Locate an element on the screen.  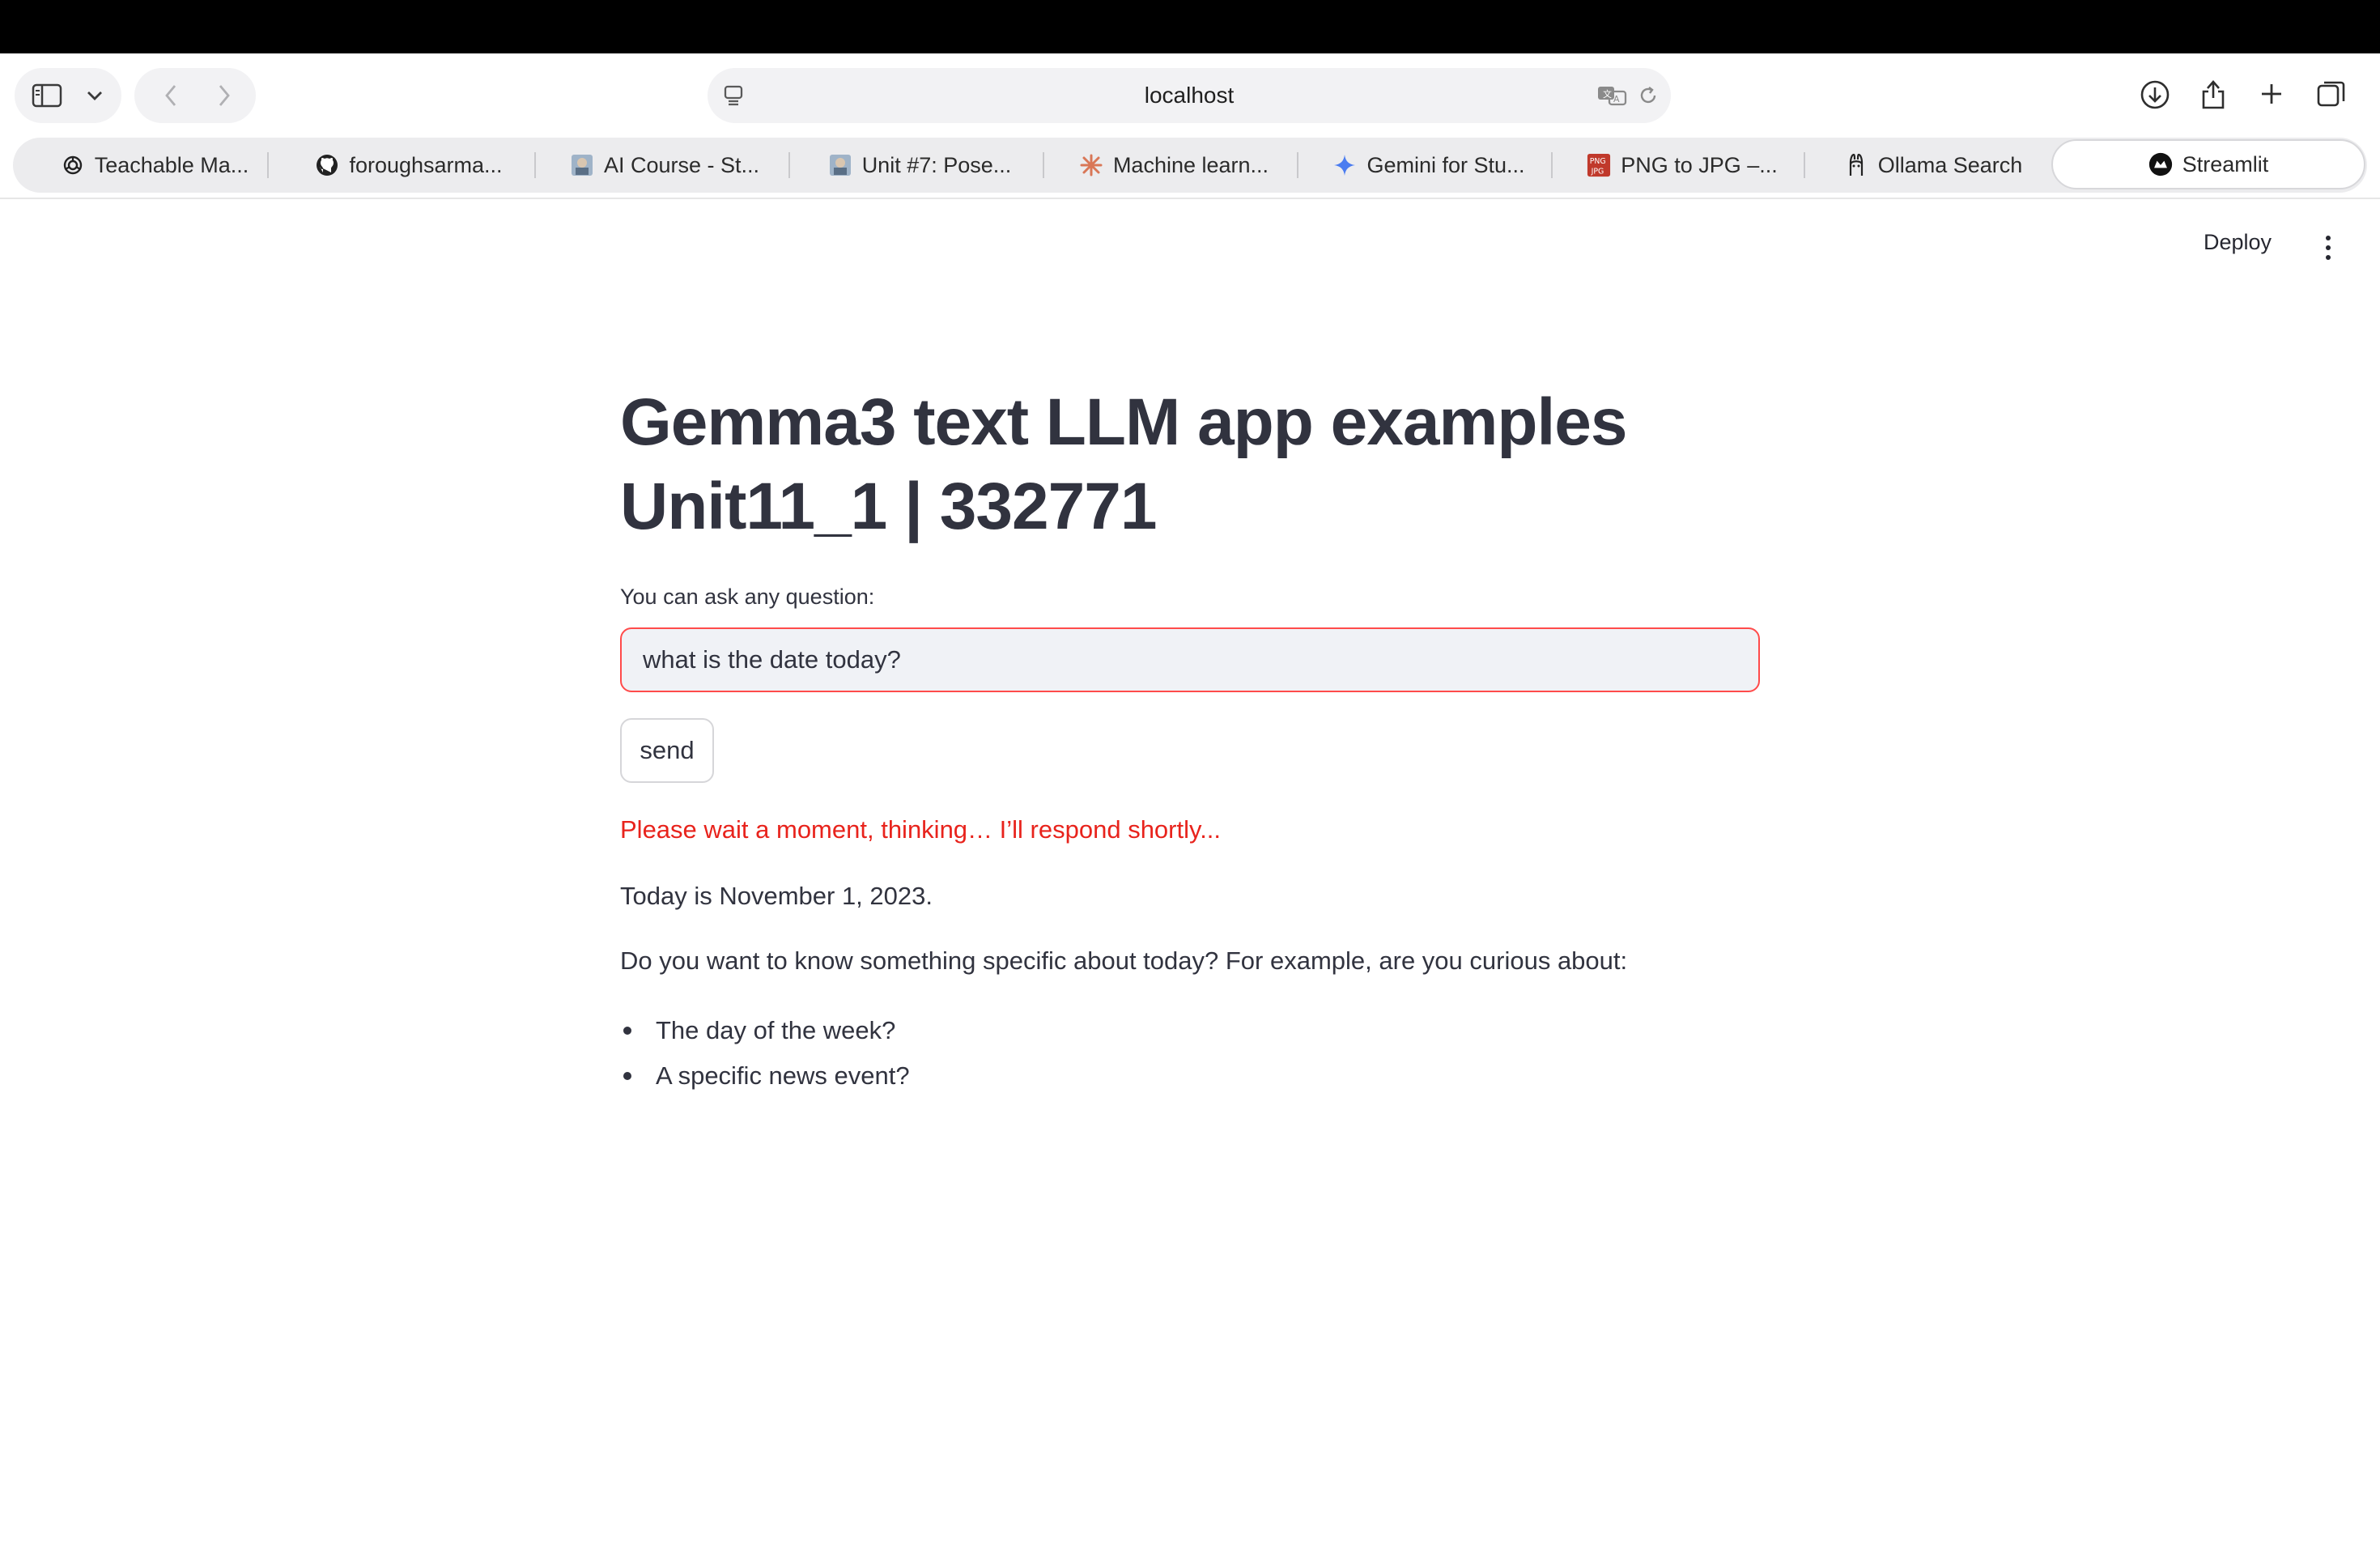
downloads-icon is located at coordinates (2155, 95).